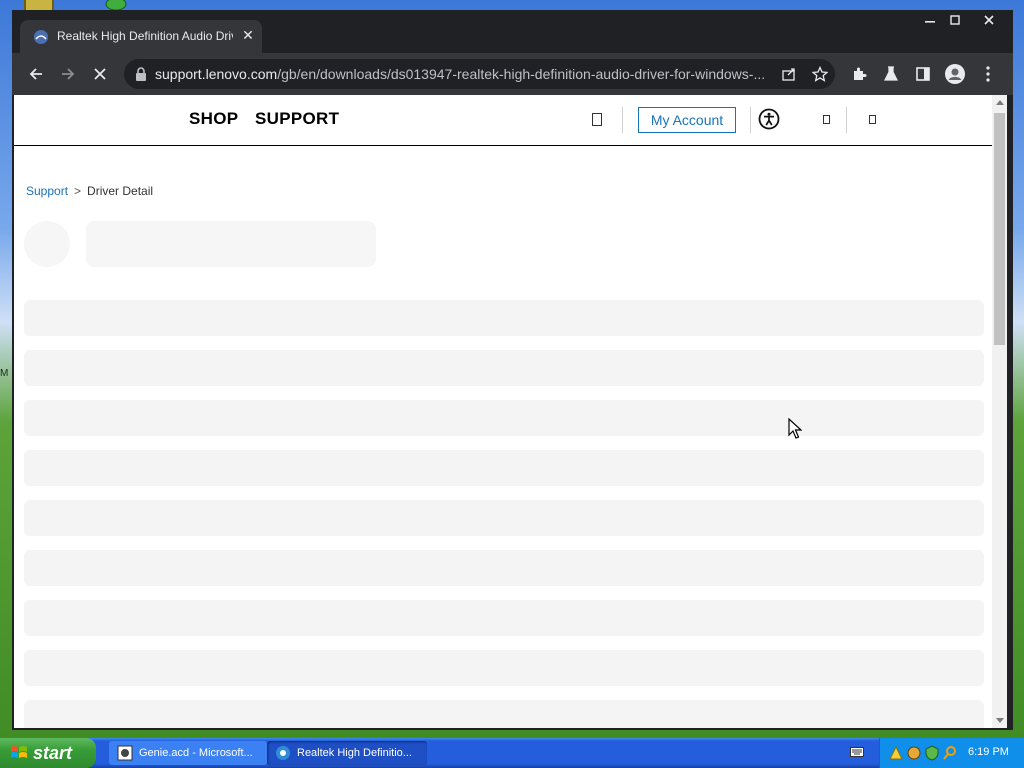  What do you see at coordinates (988, 752) in the screenshot?
I see `taskbar-clock: 6:19 PM` at bounding box center [988, 752].